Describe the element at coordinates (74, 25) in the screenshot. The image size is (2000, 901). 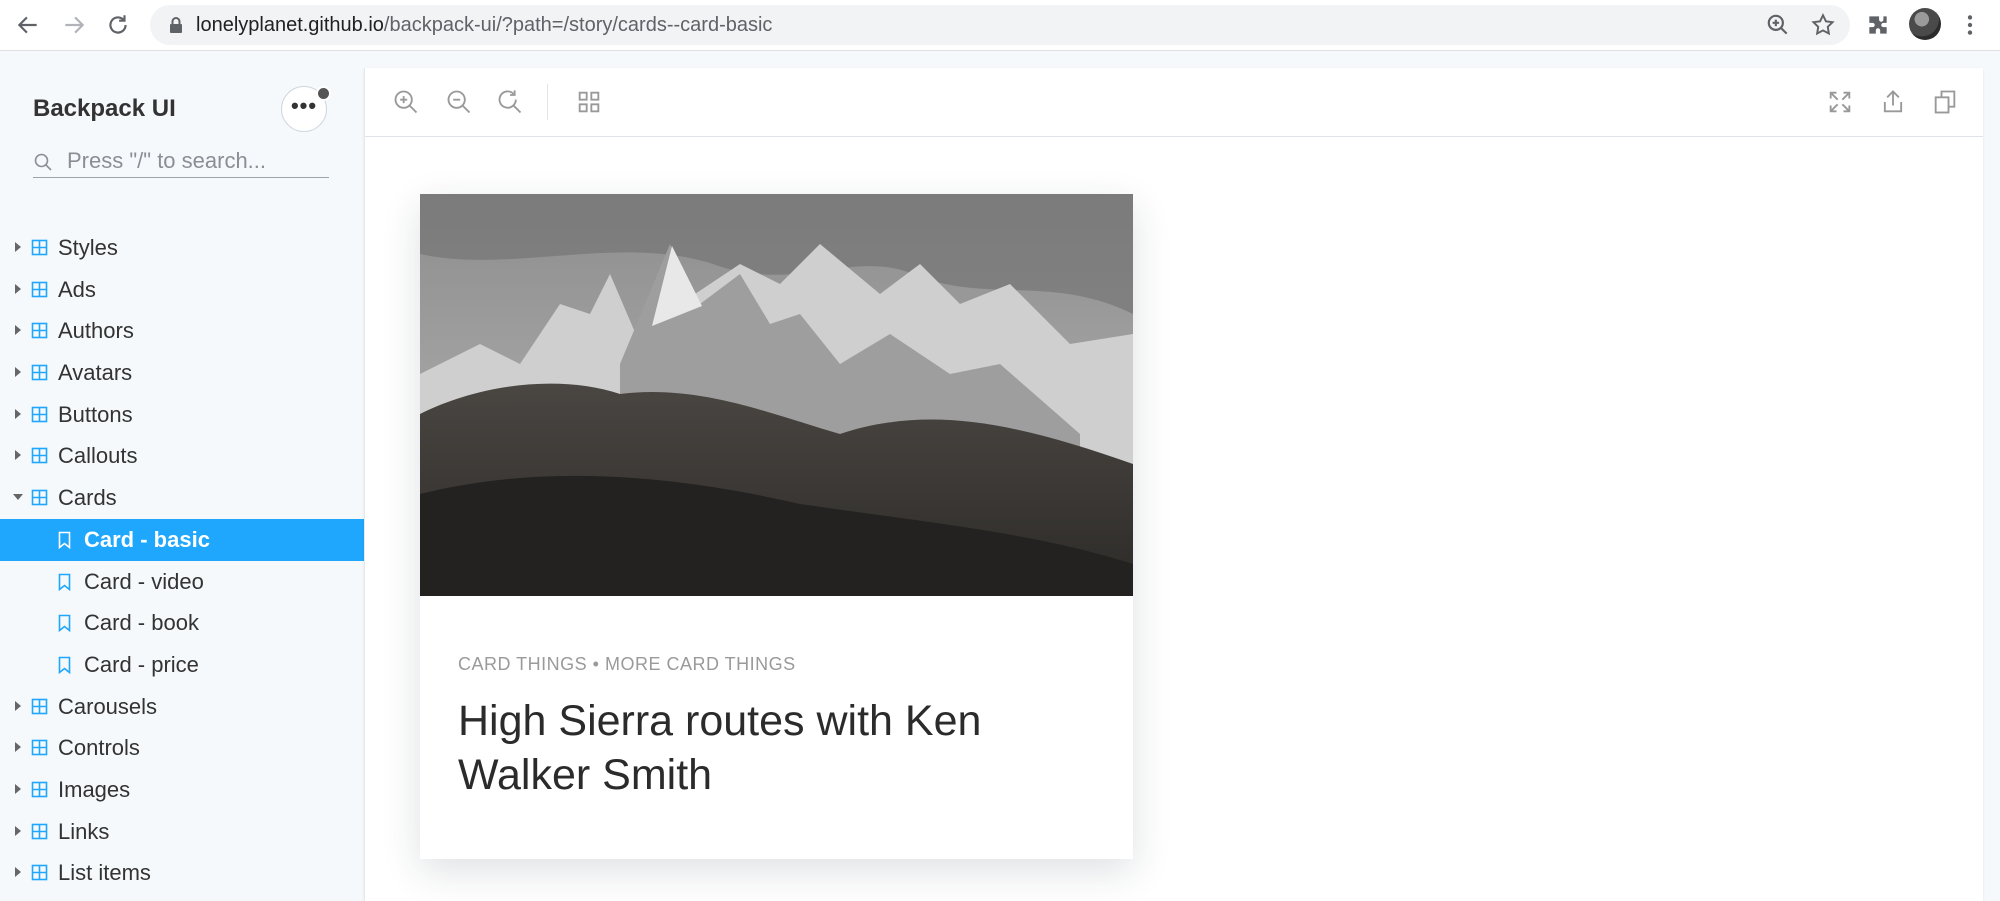
I see `forward-icon` at that location.